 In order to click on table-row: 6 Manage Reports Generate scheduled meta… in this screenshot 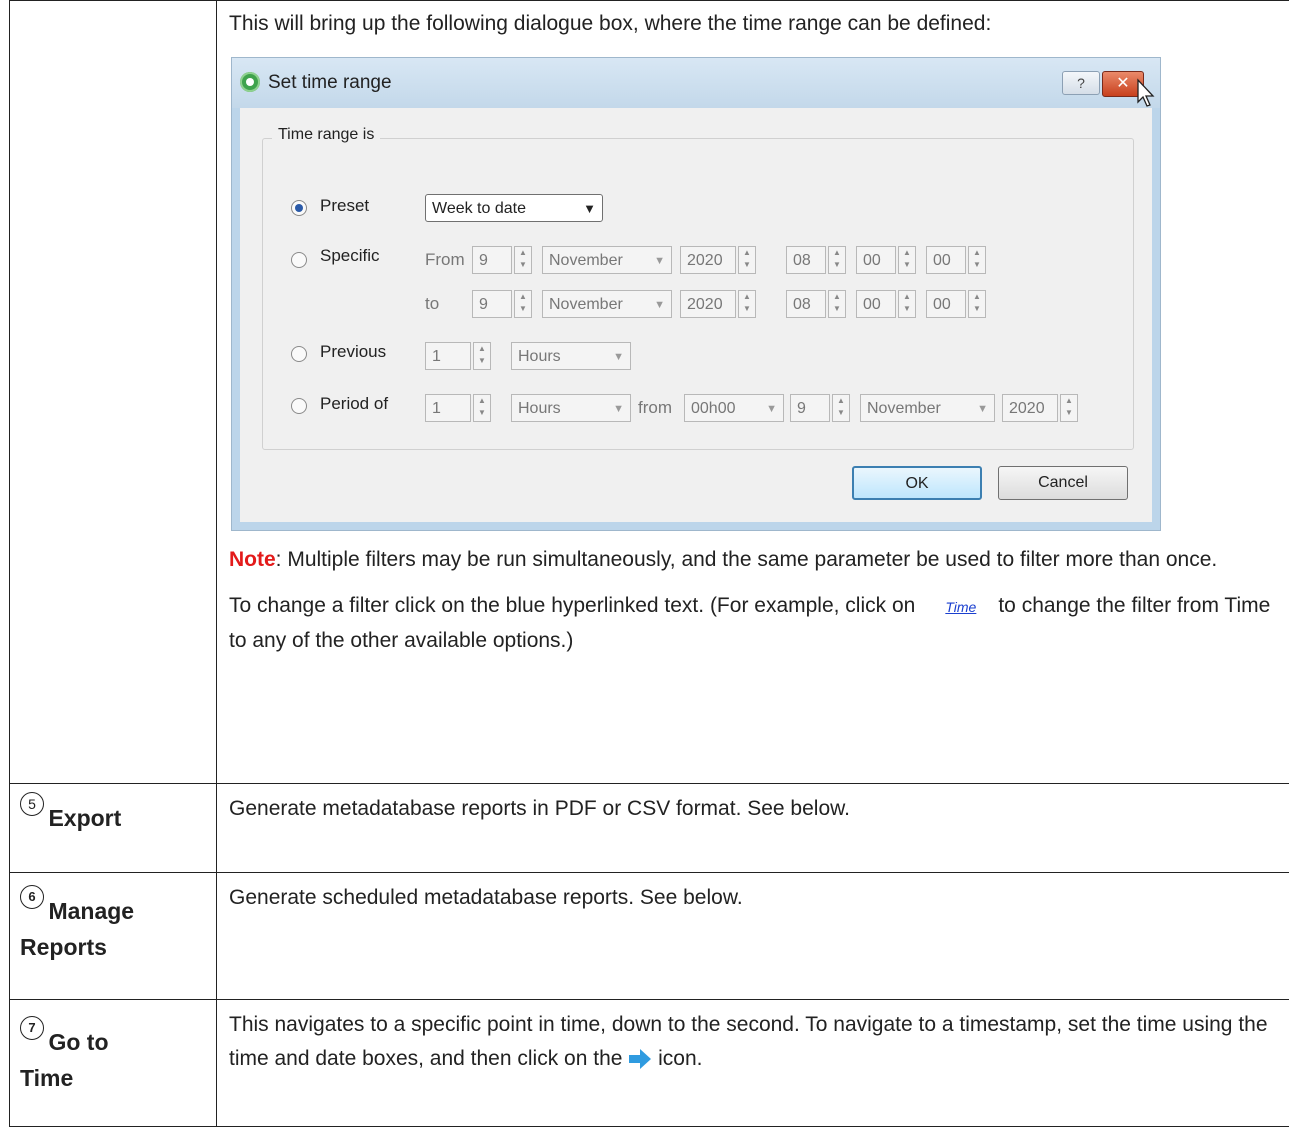, I will do `click(649, 936)`.